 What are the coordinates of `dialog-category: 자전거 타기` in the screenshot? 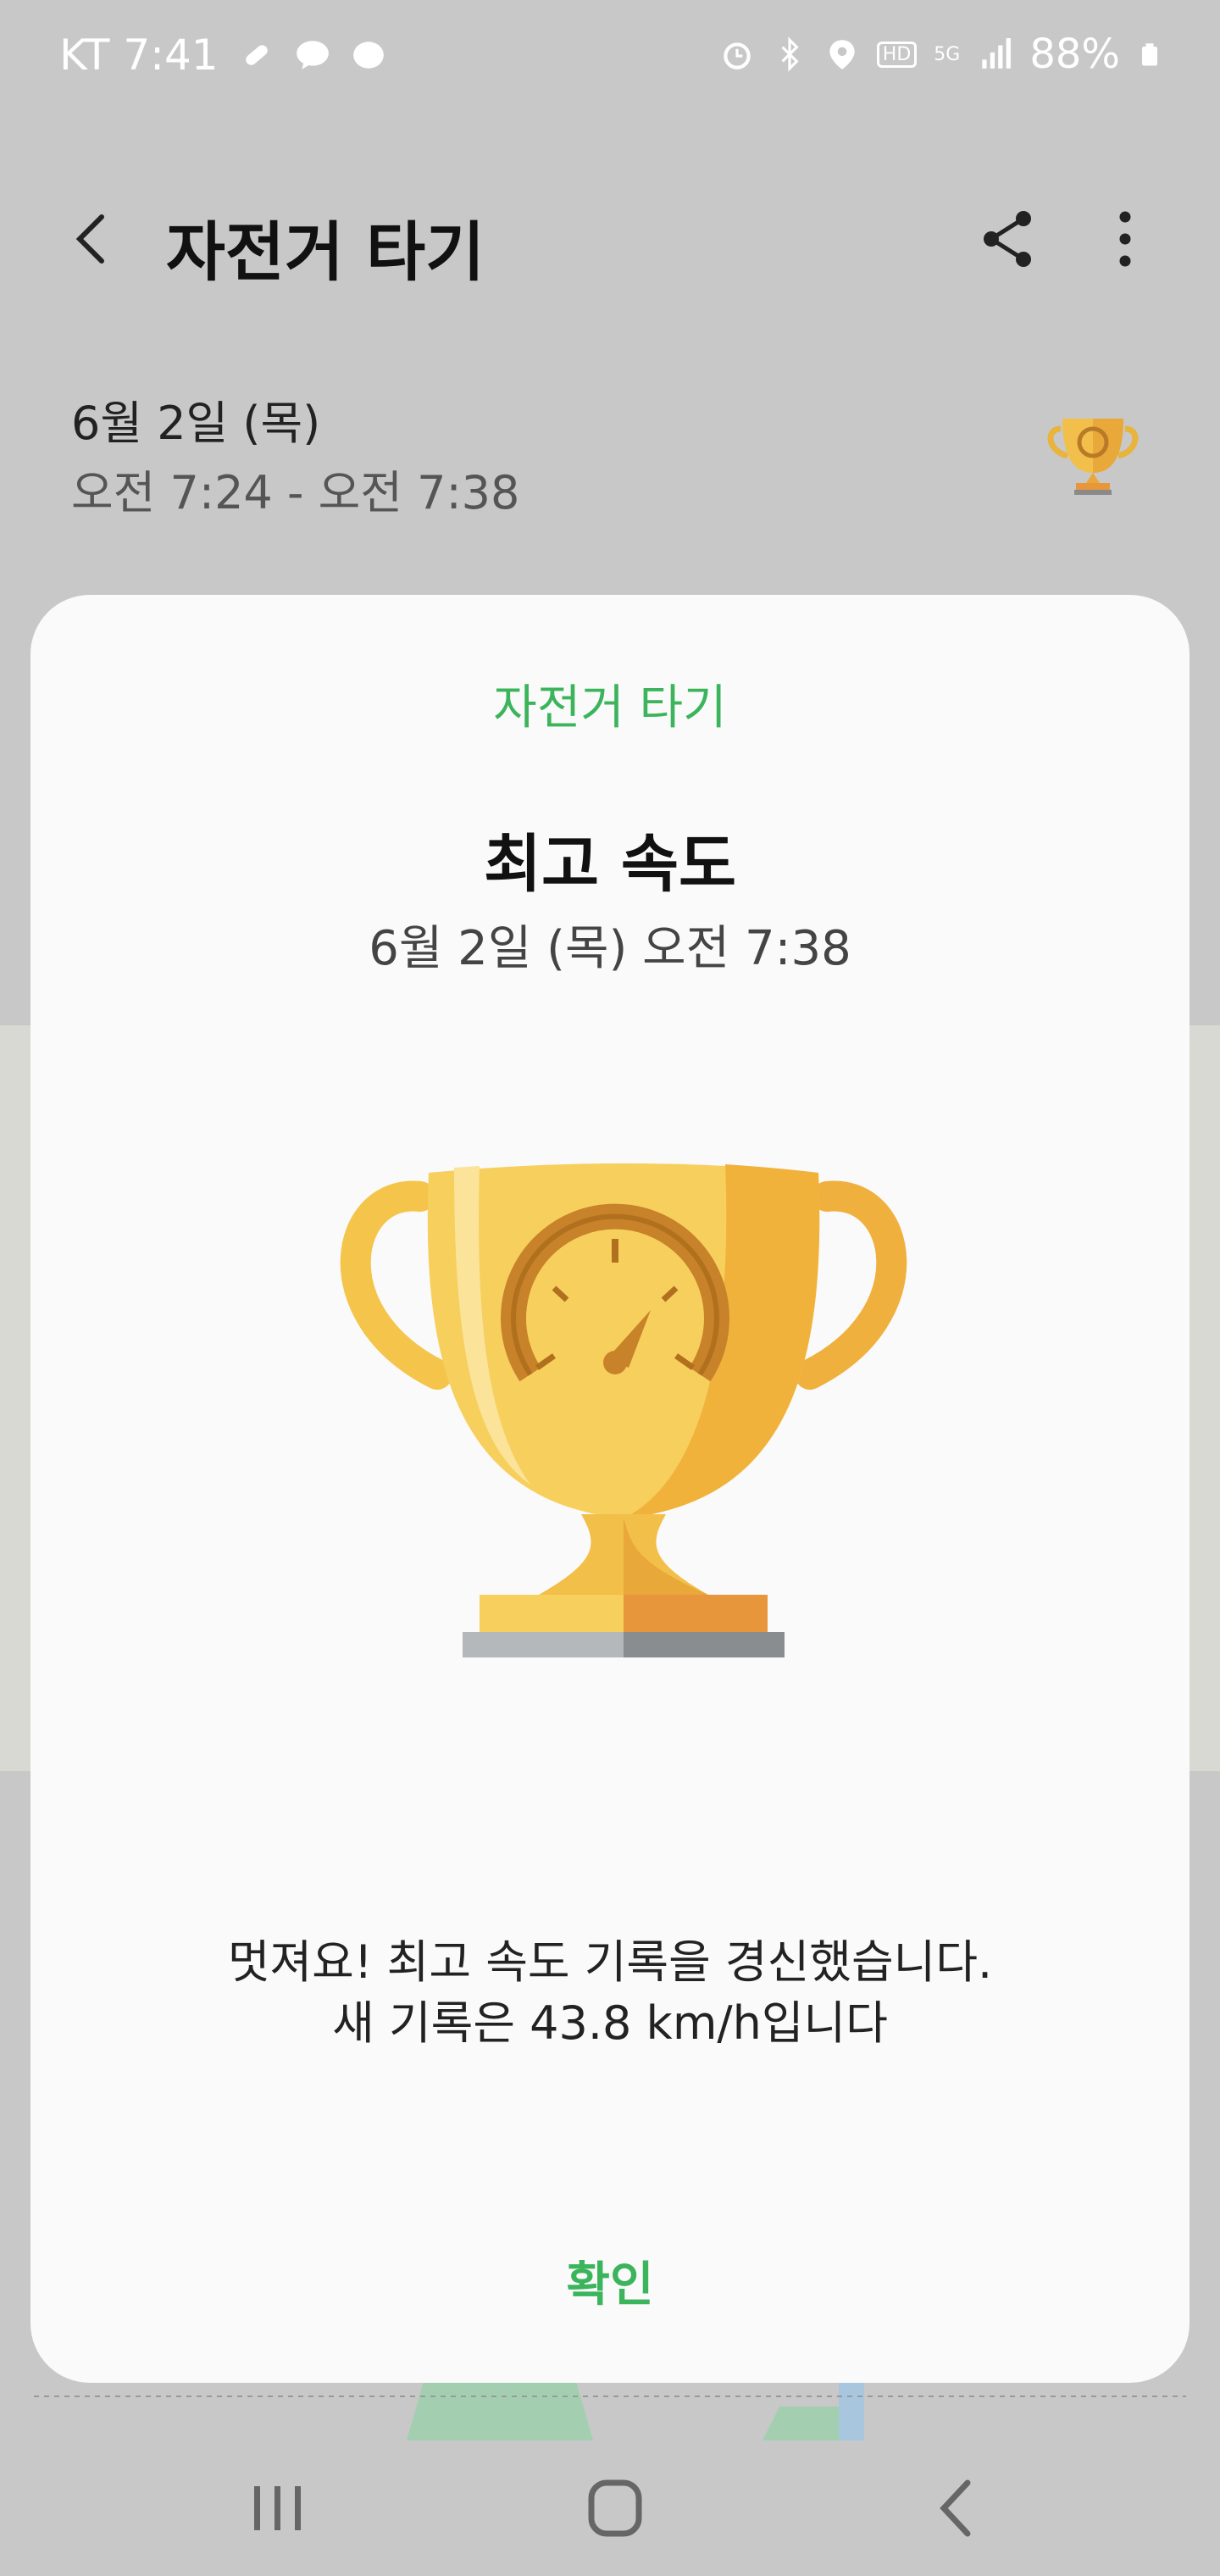 It's located at (610, 708).